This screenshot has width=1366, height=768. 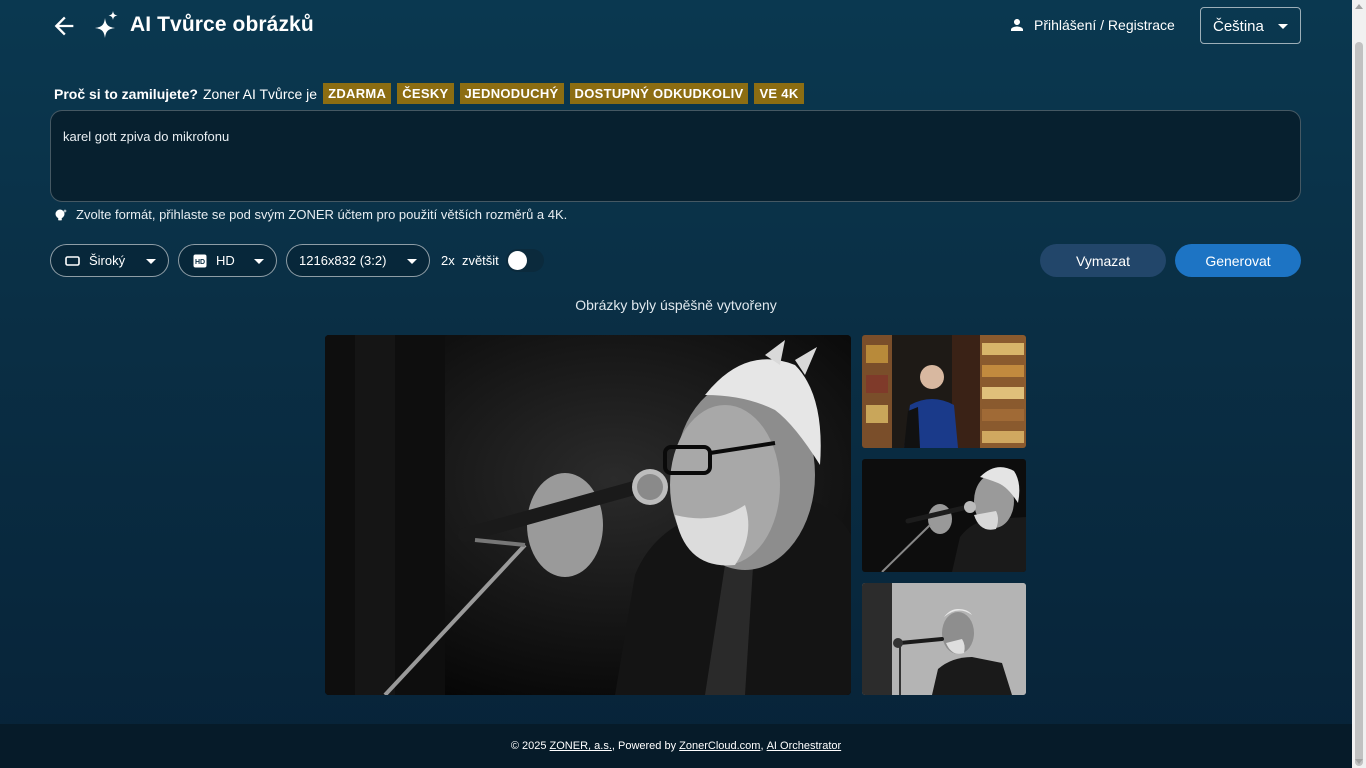 What do you see at coordinates (779, 93) in the screenshot?
I see `badge-4k: VE 4K` at bounding box center [779, 93].